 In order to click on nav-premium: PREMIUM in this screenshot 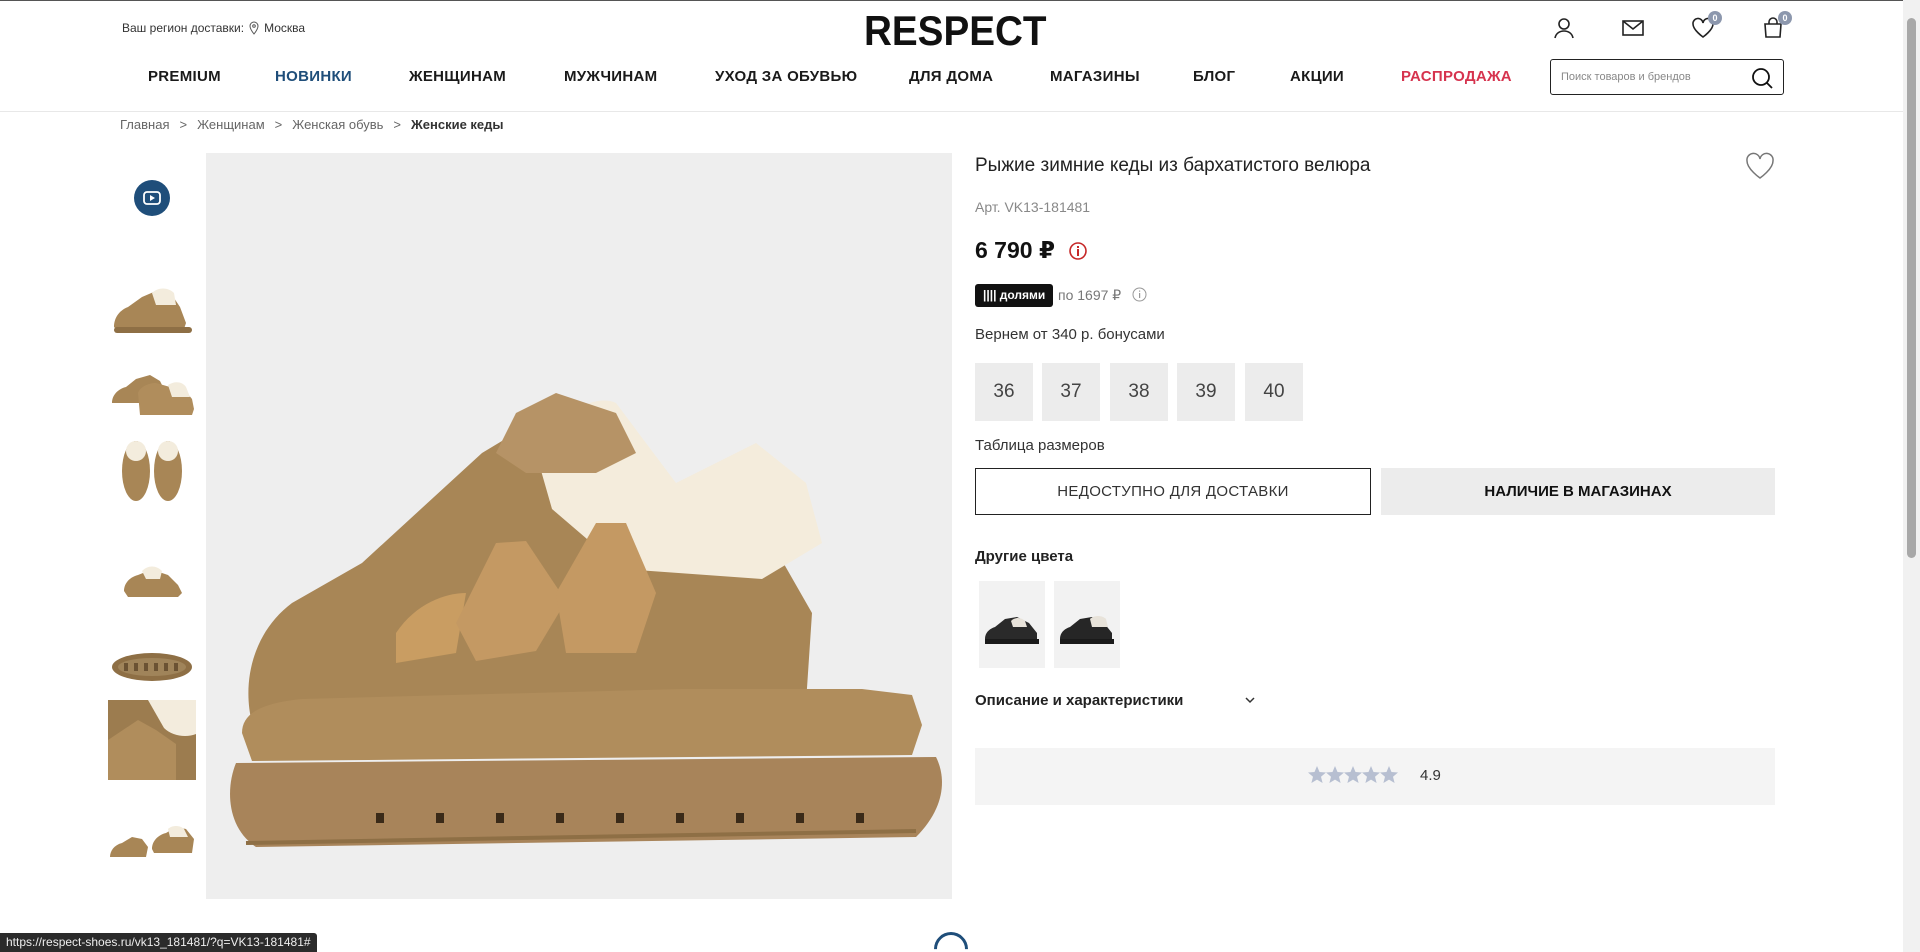, I will do `click(184, 76)`.